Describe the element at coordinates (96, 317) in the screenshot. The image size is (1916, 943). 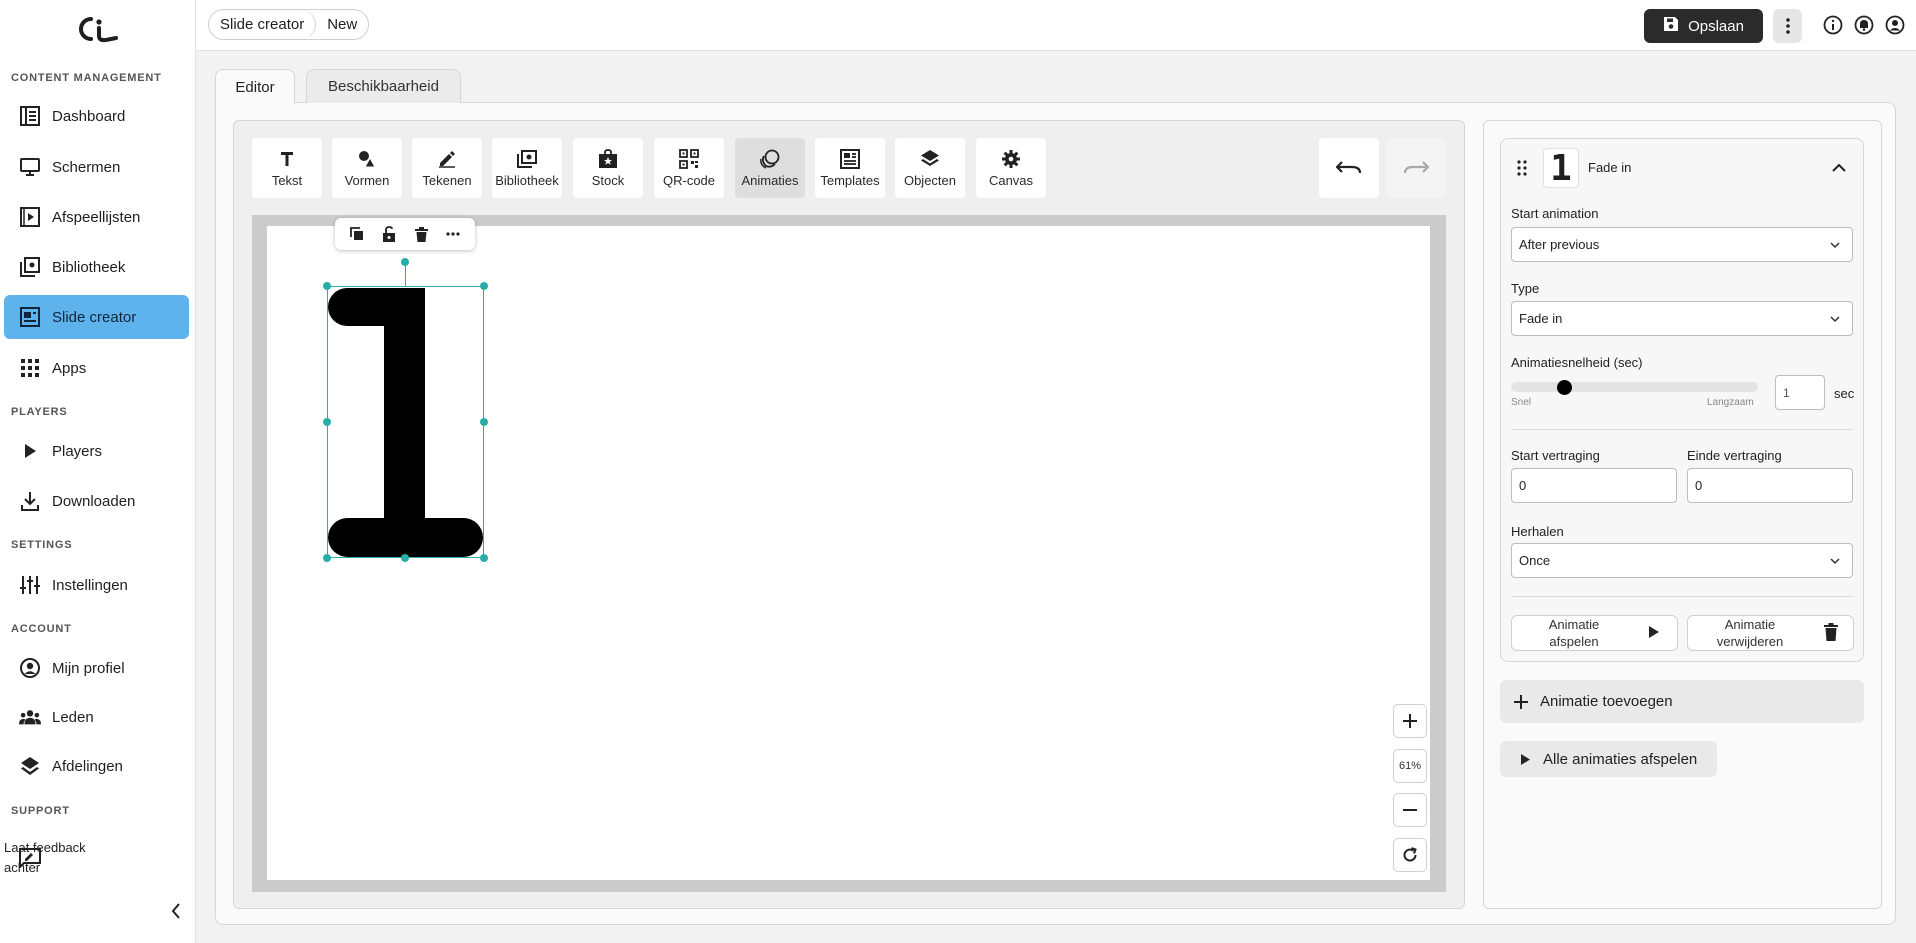
I see `sidebar-item-slide-creator: Slide creator` at that location.